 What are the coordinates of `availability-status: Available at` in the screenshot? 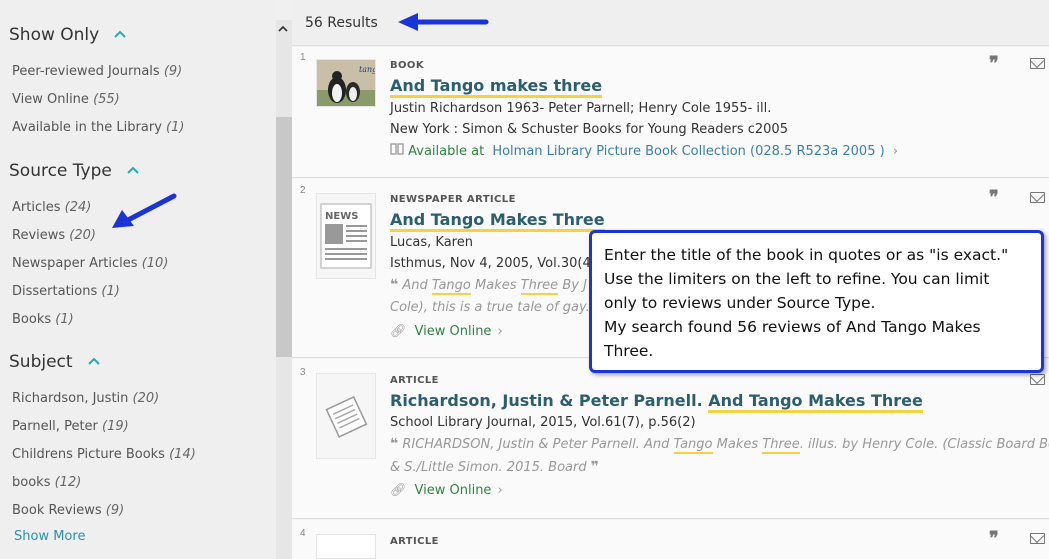 It's located at (446, 151).